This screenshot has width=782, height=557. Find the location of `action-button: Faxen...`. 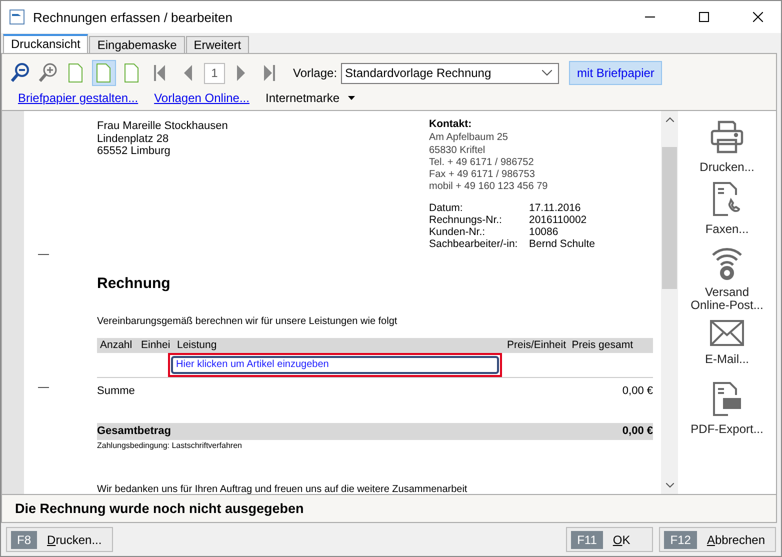

action-button: Faxen... is located at coordinates (727, 212).